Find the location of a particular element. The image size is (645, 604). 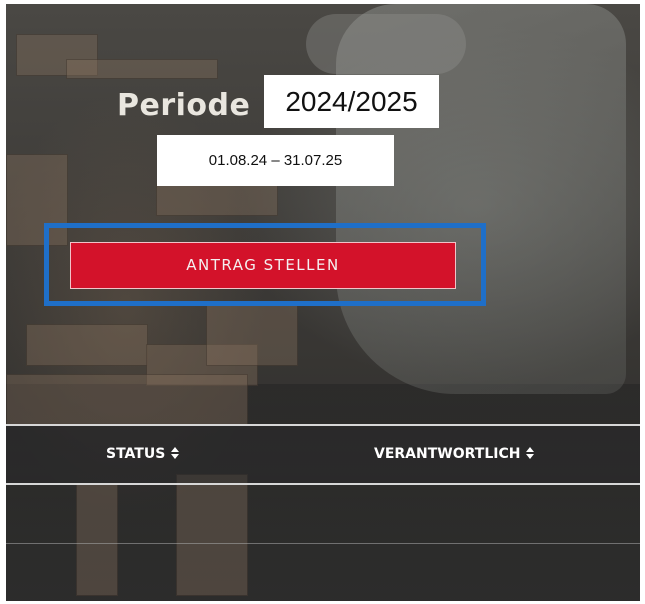

apply-button: ANTRAG STELLEN is located at coordinates (263, 265).